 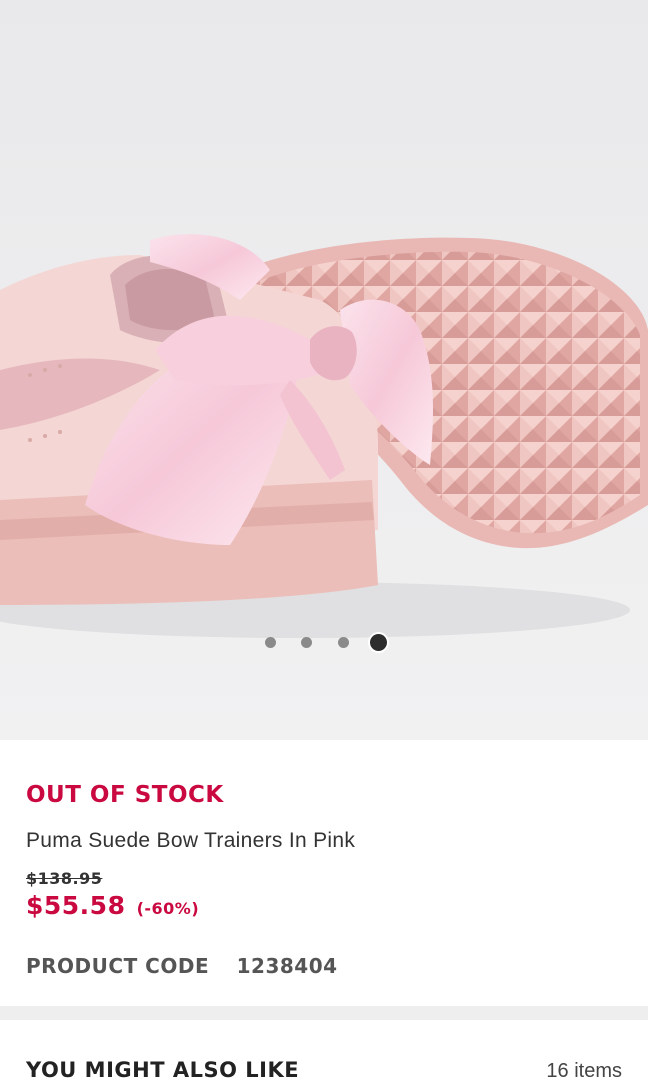 What do you see at coordinates (584, 1070) in the screenshot?
I see `recommendations-count: 16 items` at bounding box center [584, 1070].